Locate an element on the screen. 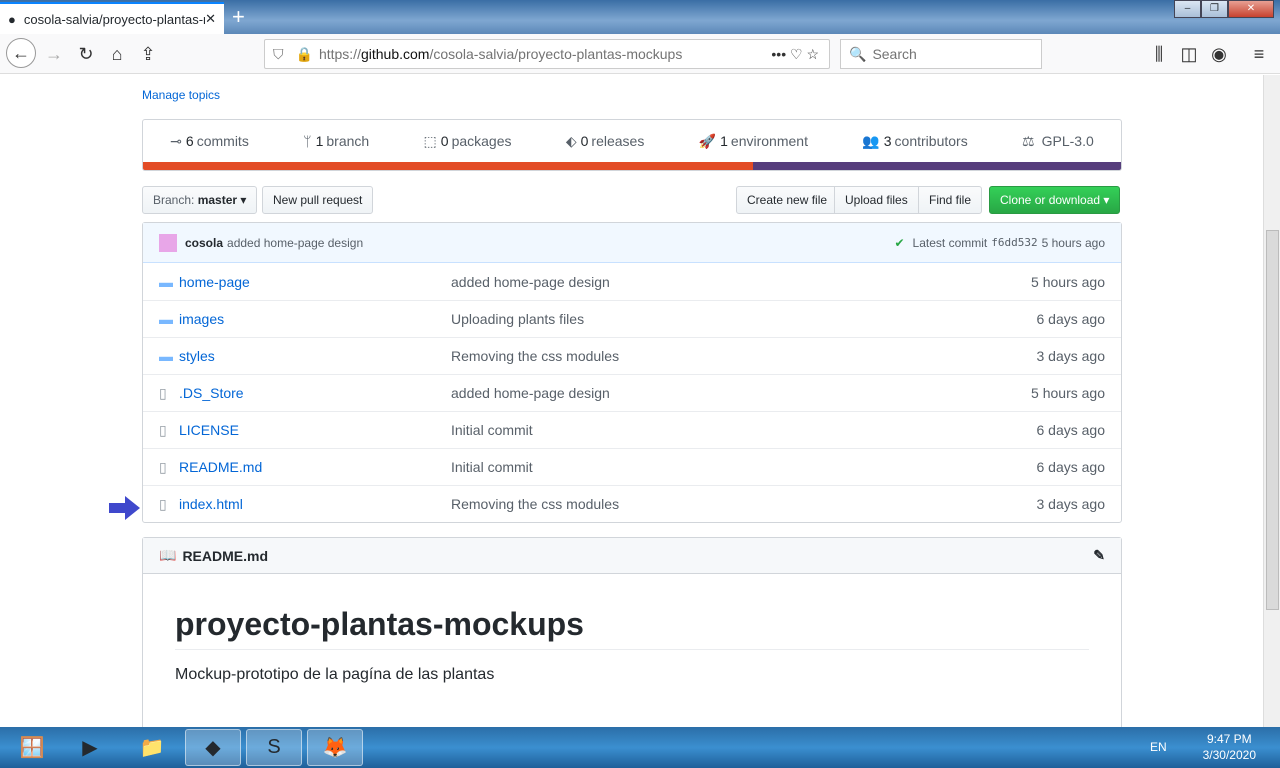  search-input: 🔍 Search is located at coordinates (941, 54).